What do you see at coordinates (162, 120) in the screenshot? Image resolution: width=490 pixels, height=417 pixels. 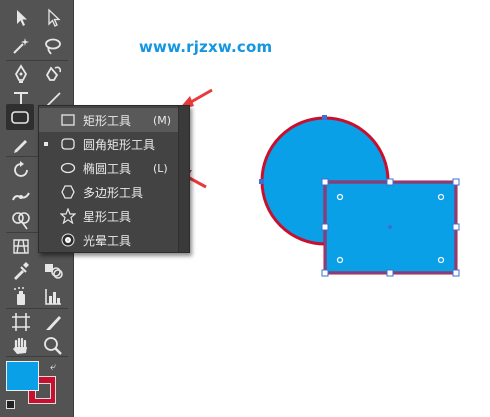 I see `flyout-item-shortcut: (M)` at bounding box center [162, 120].